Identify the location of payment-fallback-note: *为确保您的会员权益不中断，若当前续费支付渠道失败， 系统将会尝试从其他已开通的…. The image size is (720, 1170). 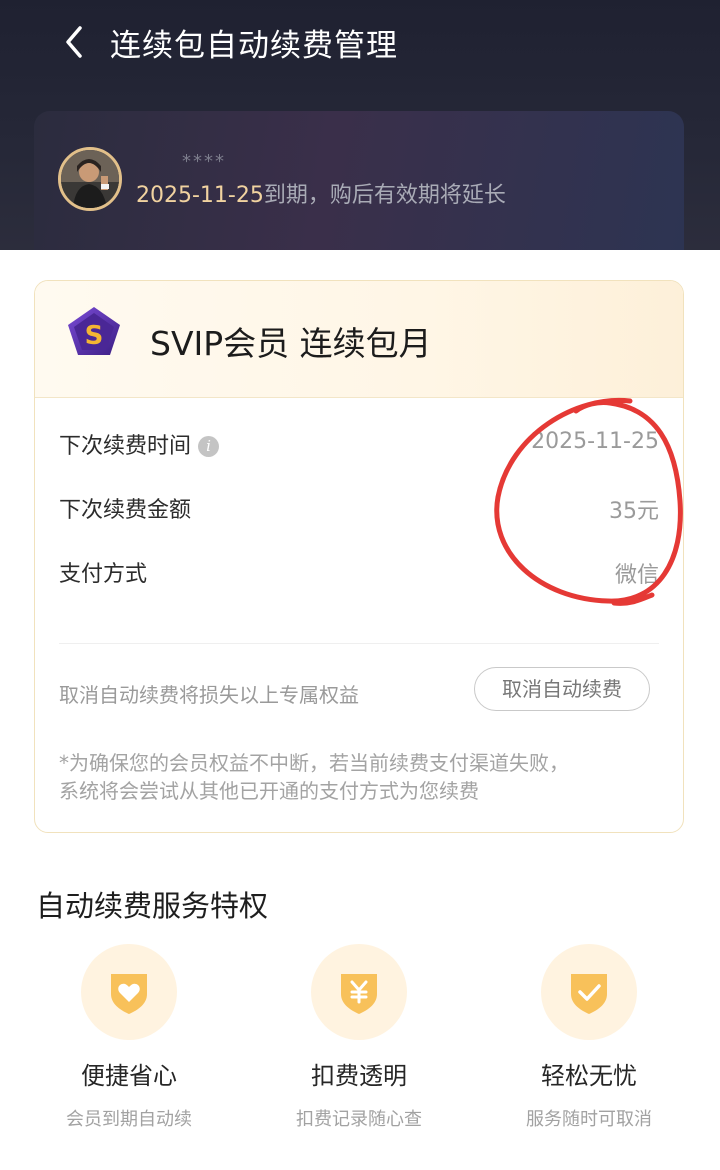
(314, 777).